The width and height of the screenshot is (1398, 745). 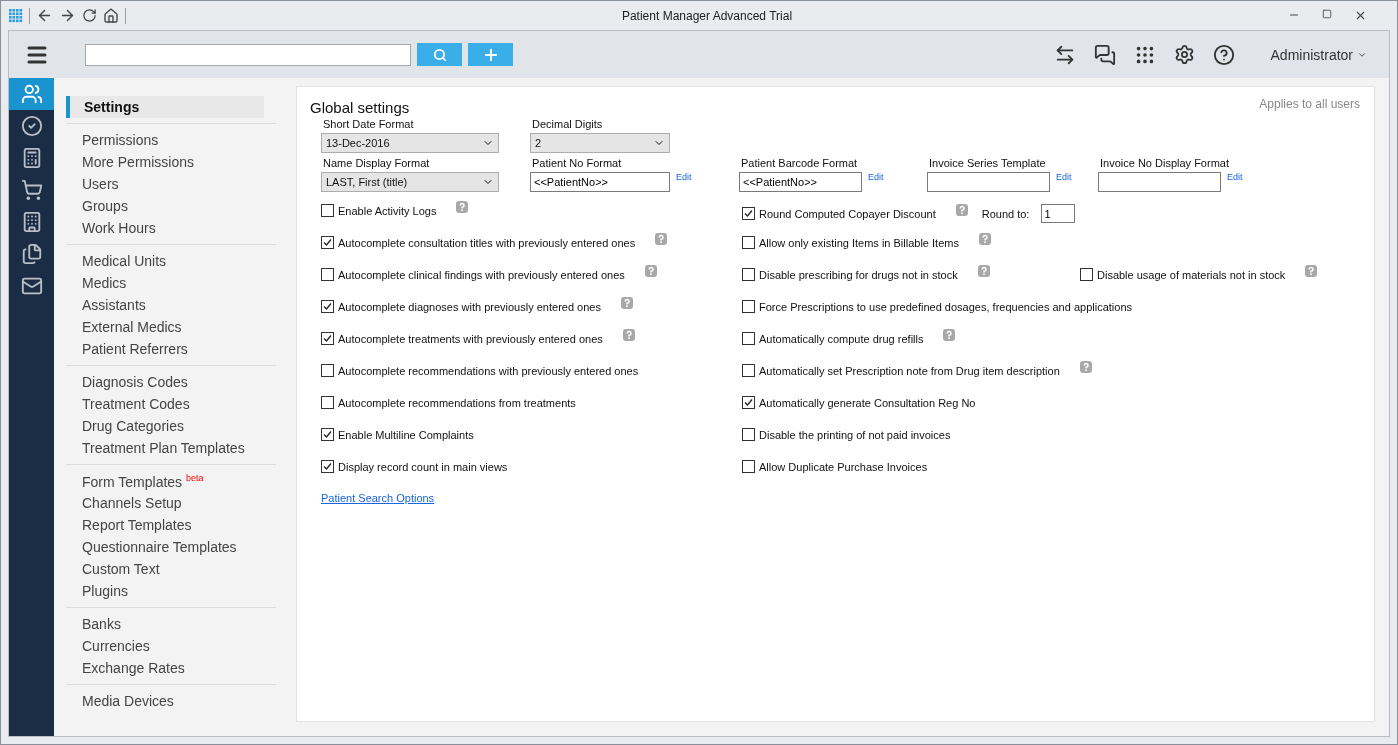 I want to click on people-icon, so click(x=31, y=94).